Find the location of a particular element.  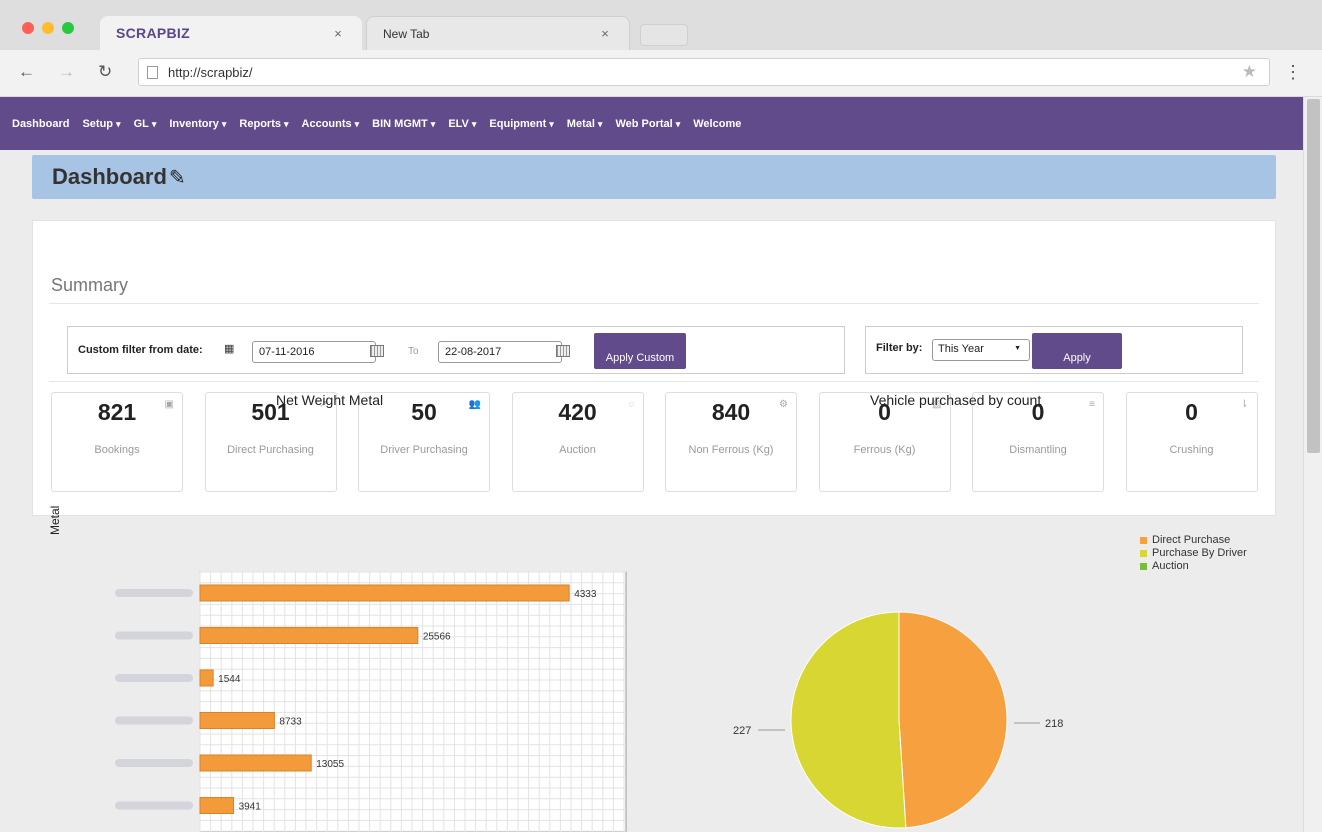

nav-item-label: Dashboard is located at coordinates (41, 123).